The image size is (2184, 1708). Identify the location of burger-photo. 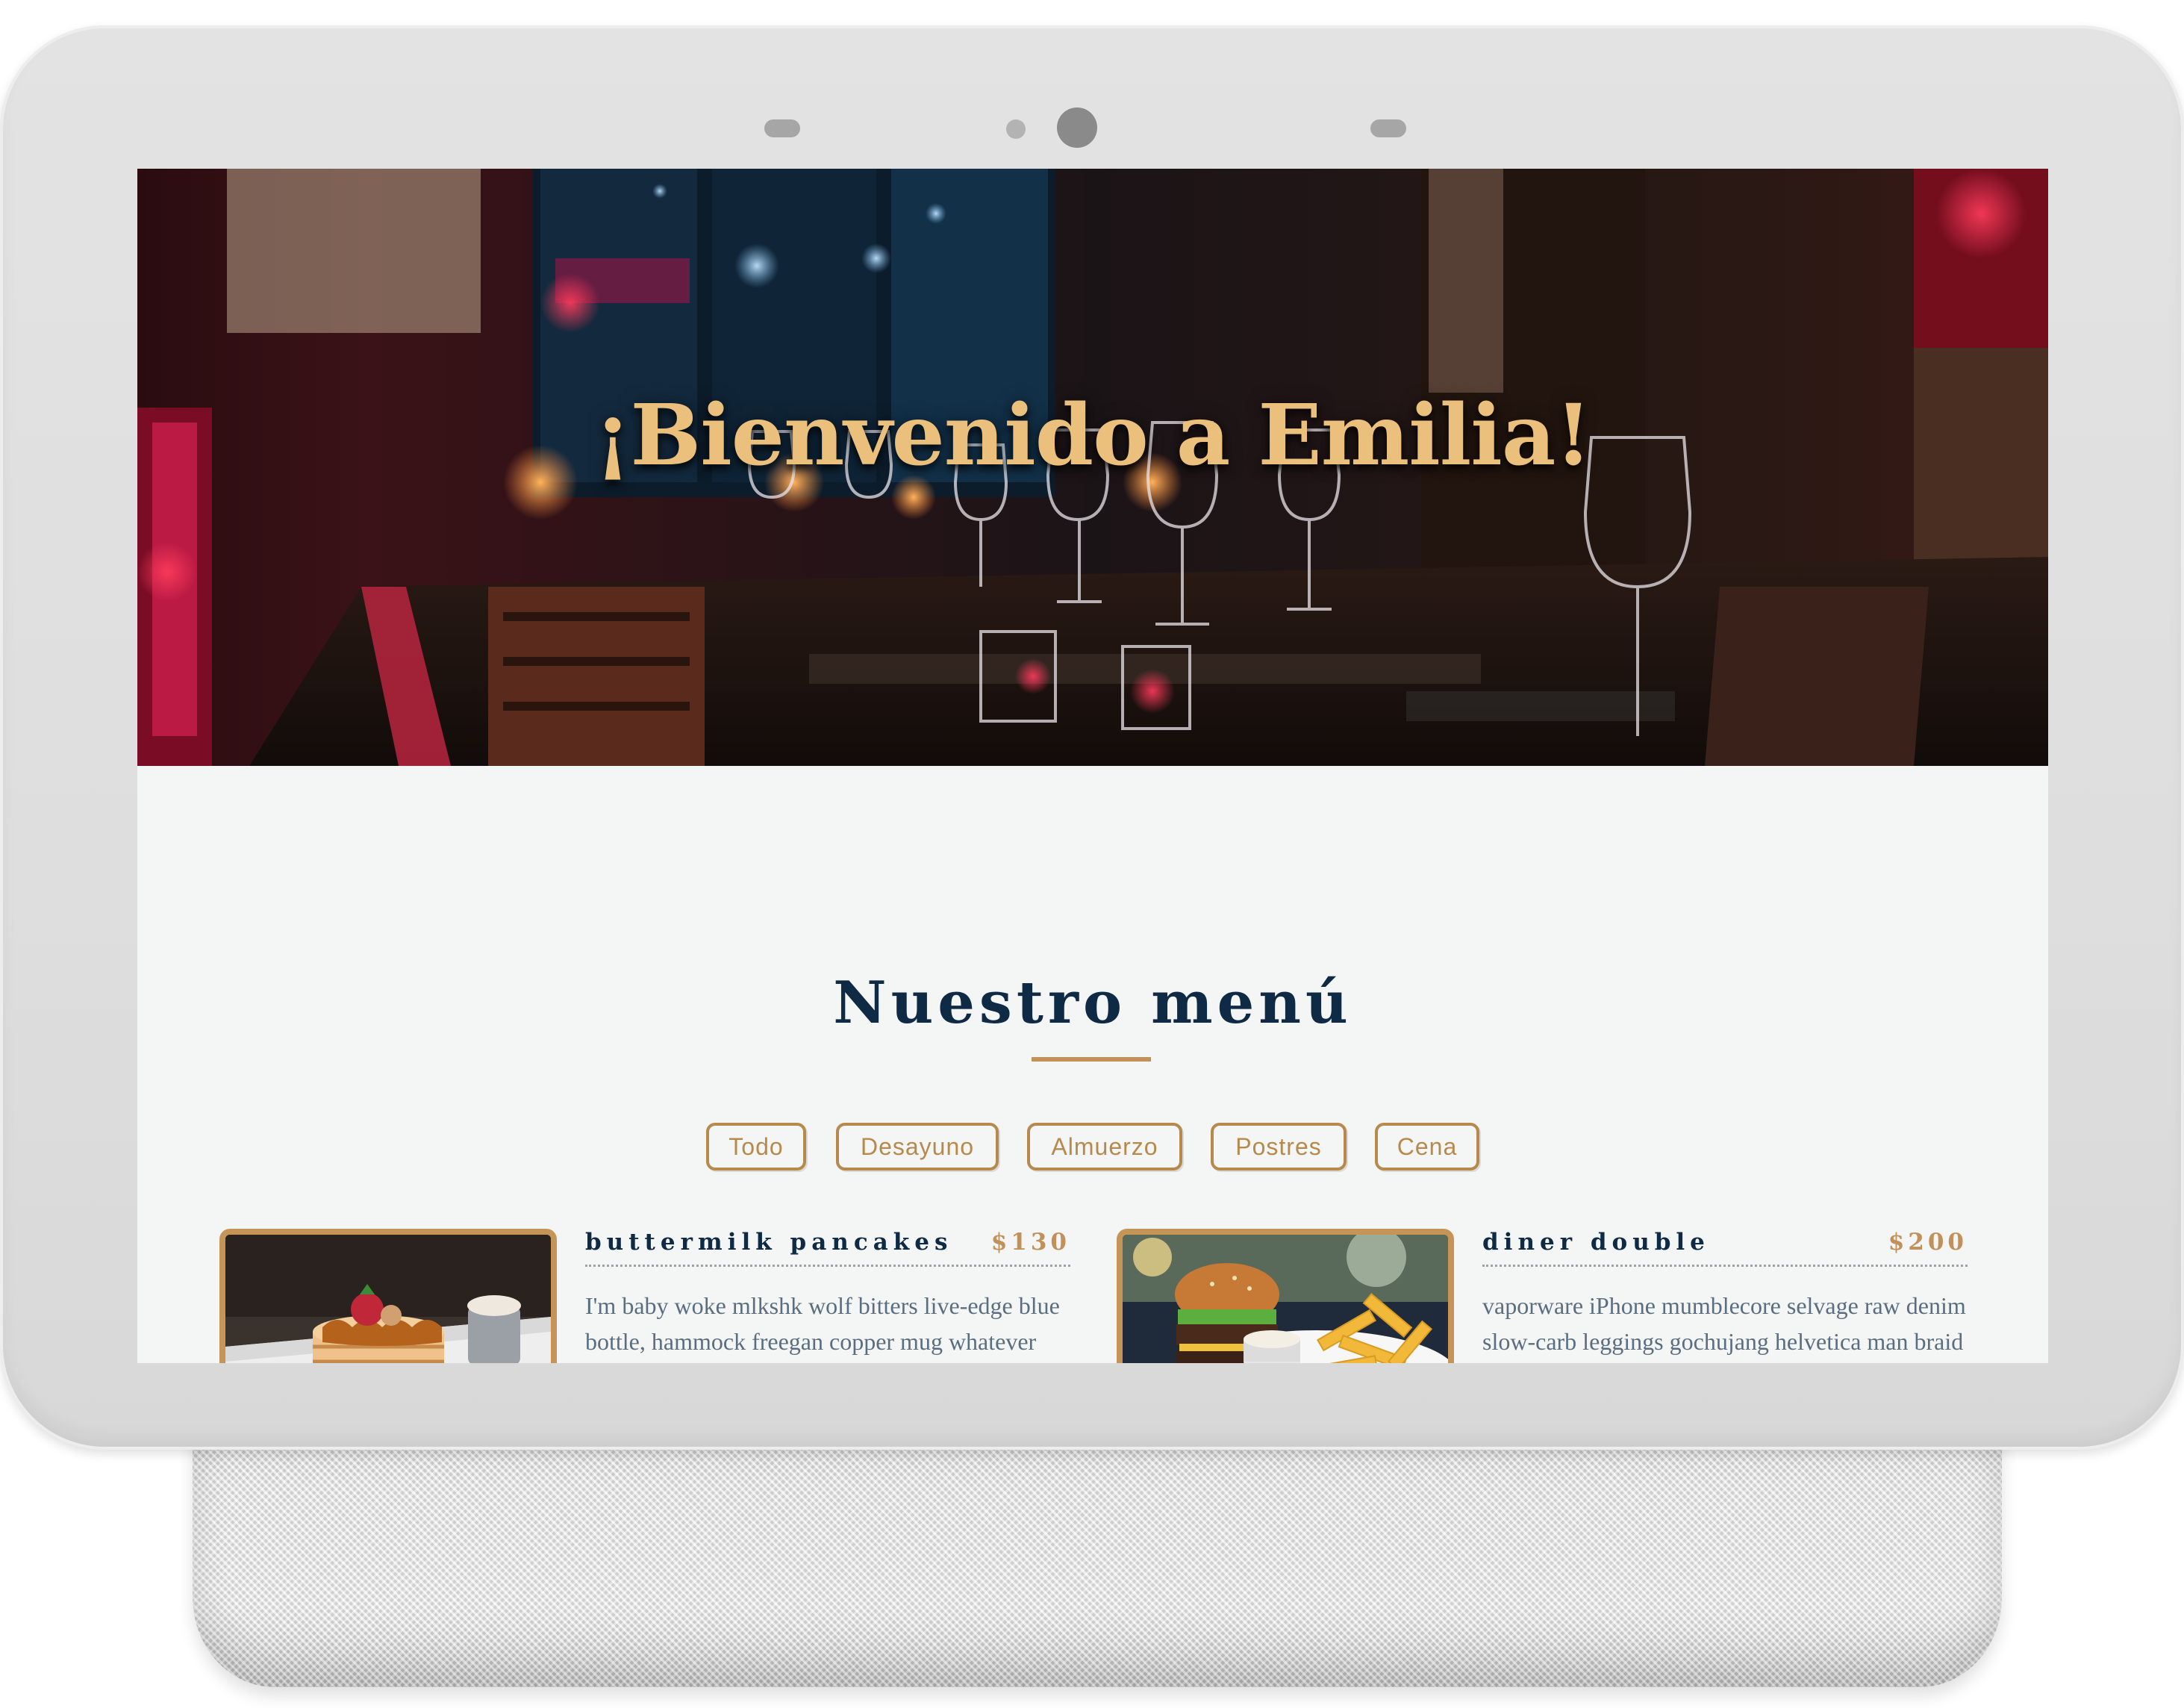
(1285, 1296).